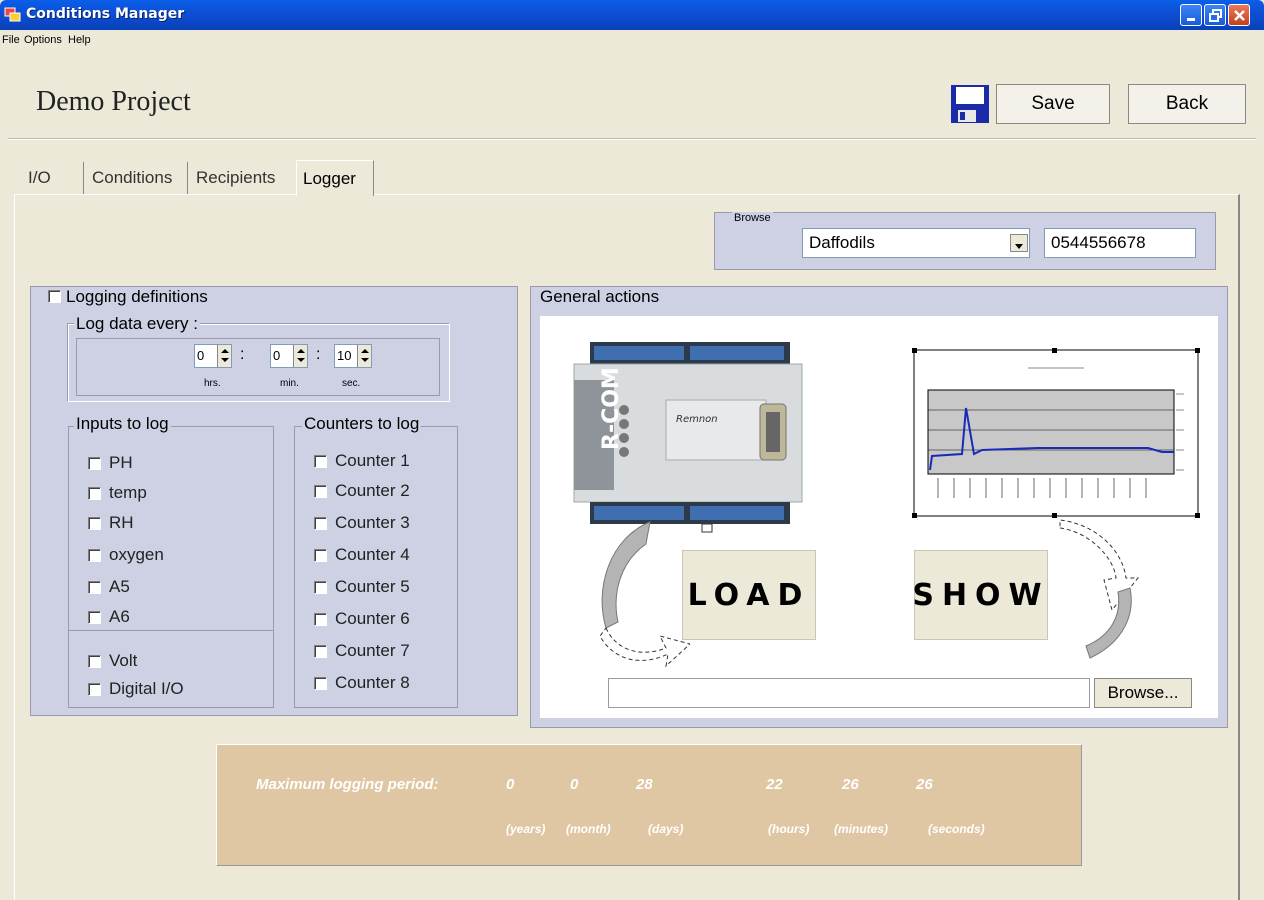 Image resolution: width=1264 pixels, height=900 pixels. I want to click on counter-checkbox-7: Counter 7, so click(362, 651).